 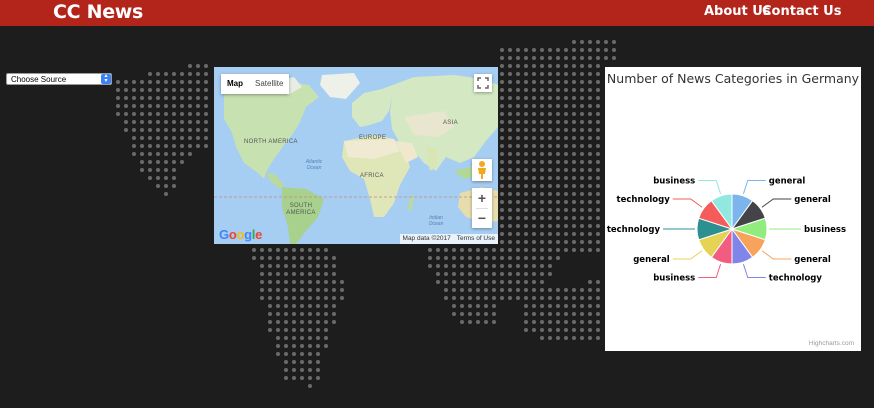 What do you see at coordinates (59, 79) in the screenshot?
I see `source-select: Choose Source ▴ ▾` at bounding box center [59, 79].